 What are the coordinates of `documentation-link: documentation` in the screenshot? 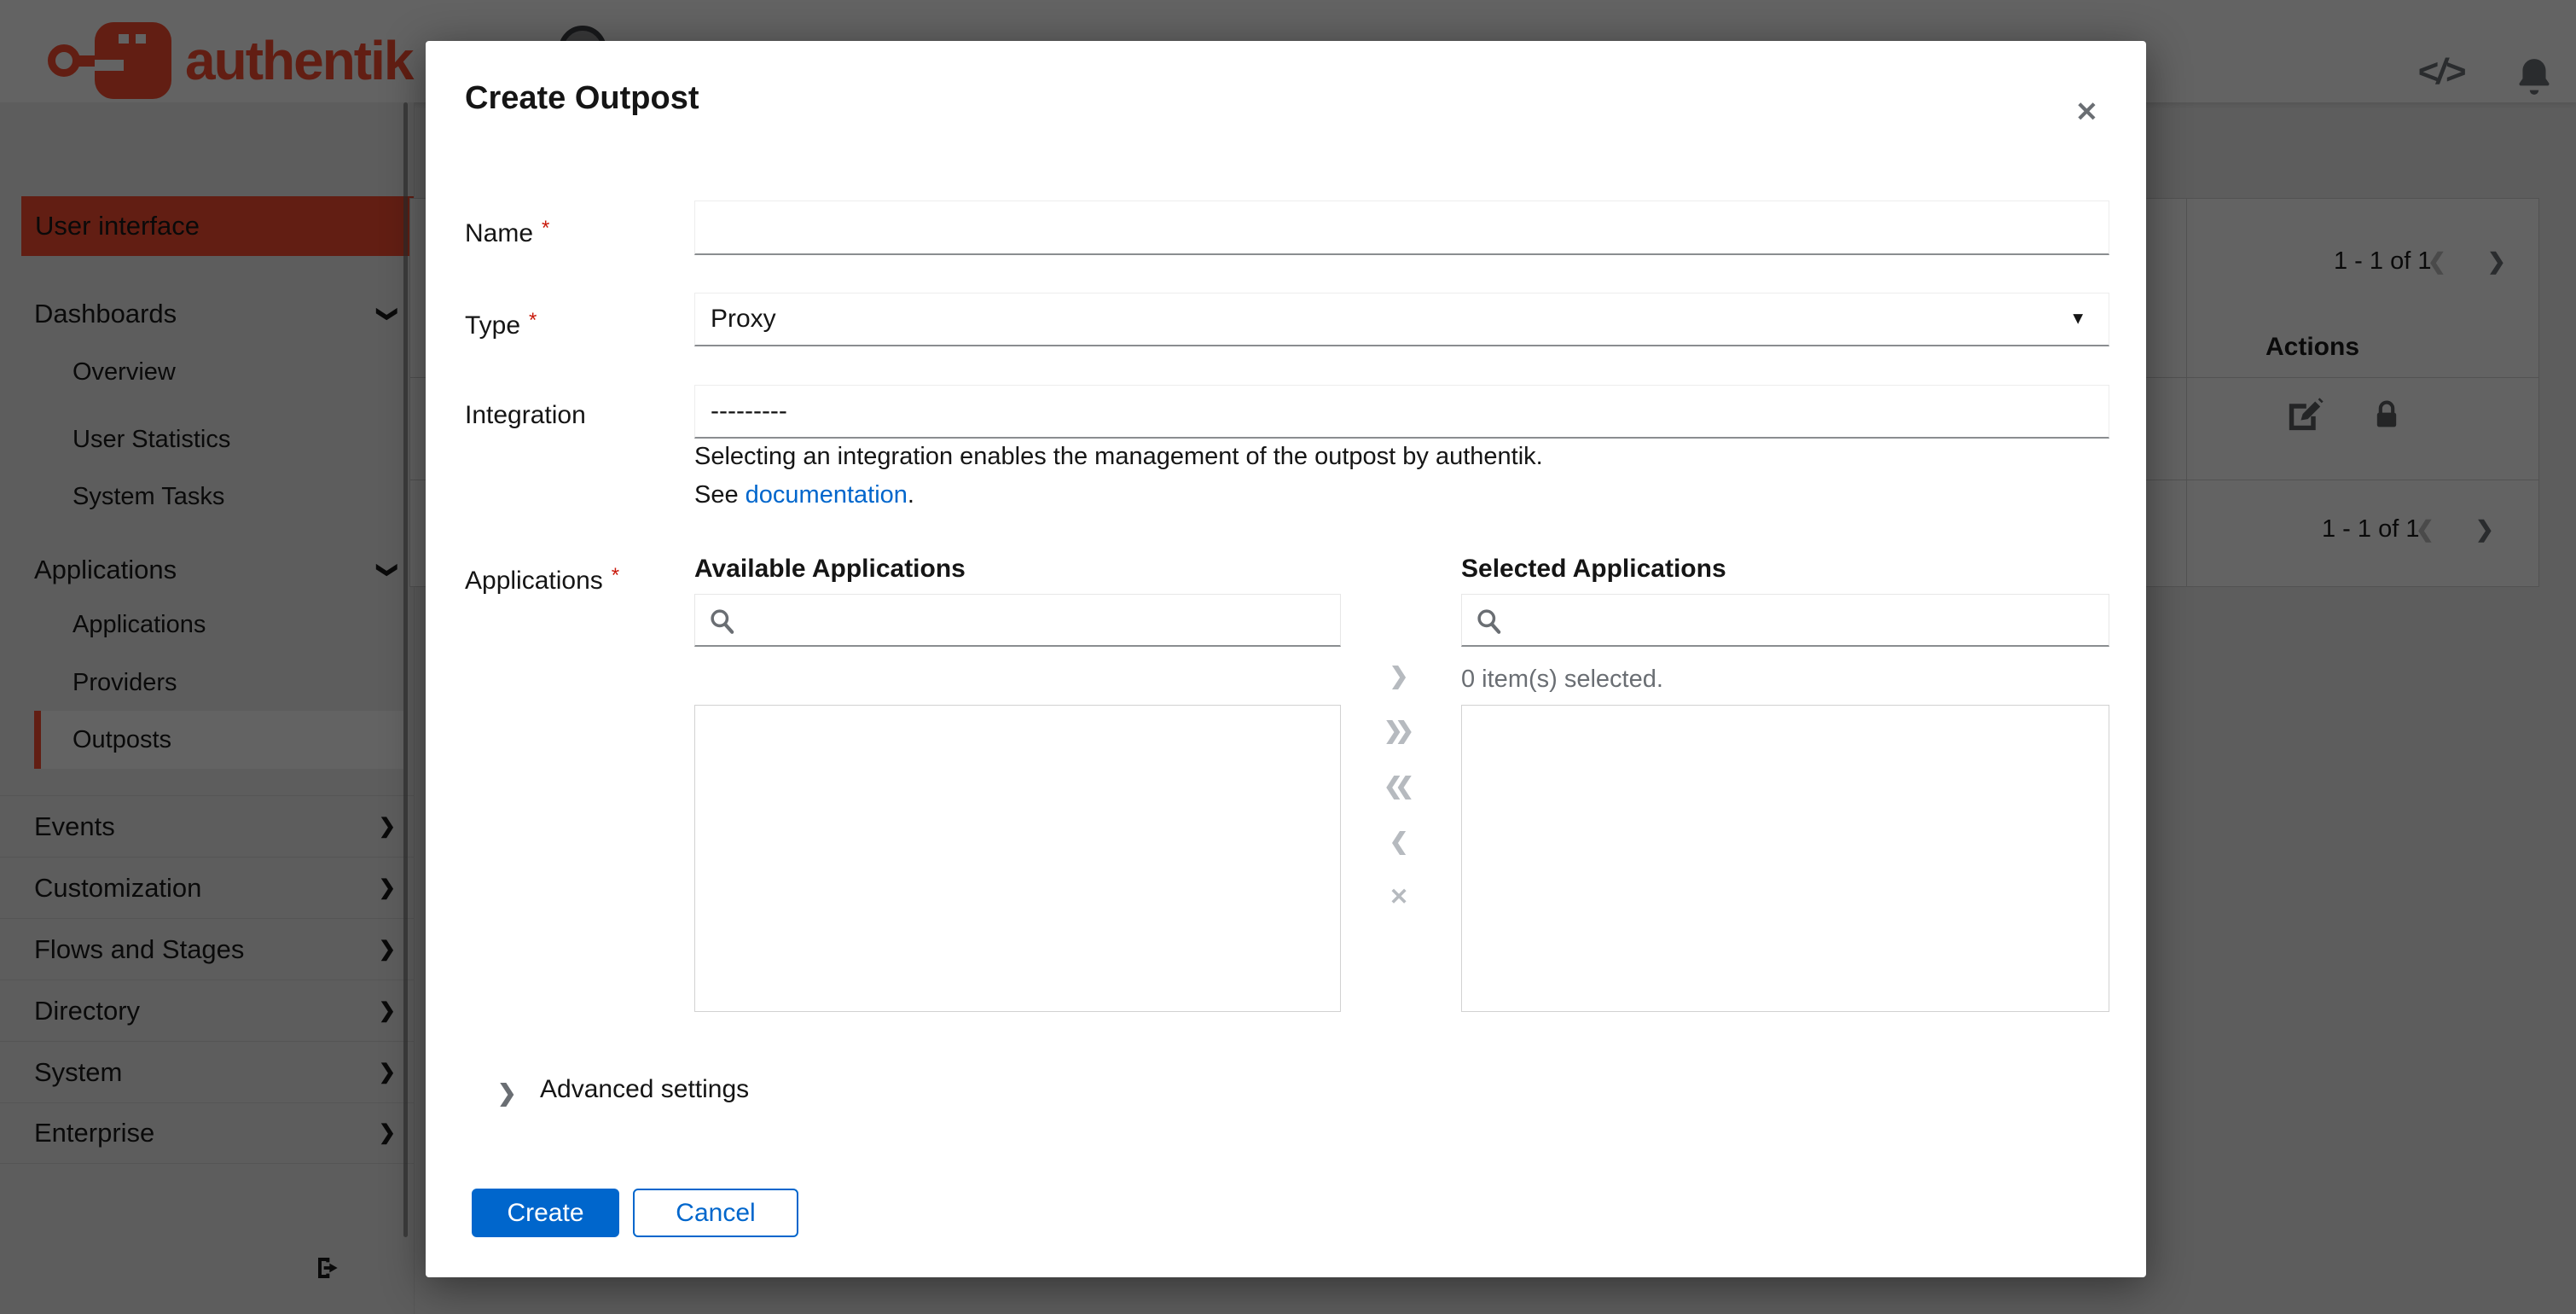 It's located at (827, 495).